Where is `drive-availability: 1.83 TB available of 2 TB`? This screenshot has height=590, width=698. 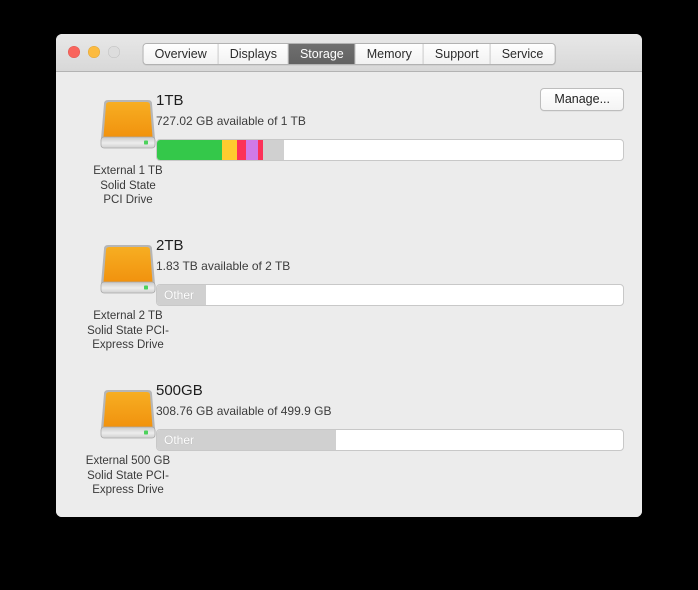 drive-availability: 1.83 TB available of 2 TB is located at coordinates (223, 266).